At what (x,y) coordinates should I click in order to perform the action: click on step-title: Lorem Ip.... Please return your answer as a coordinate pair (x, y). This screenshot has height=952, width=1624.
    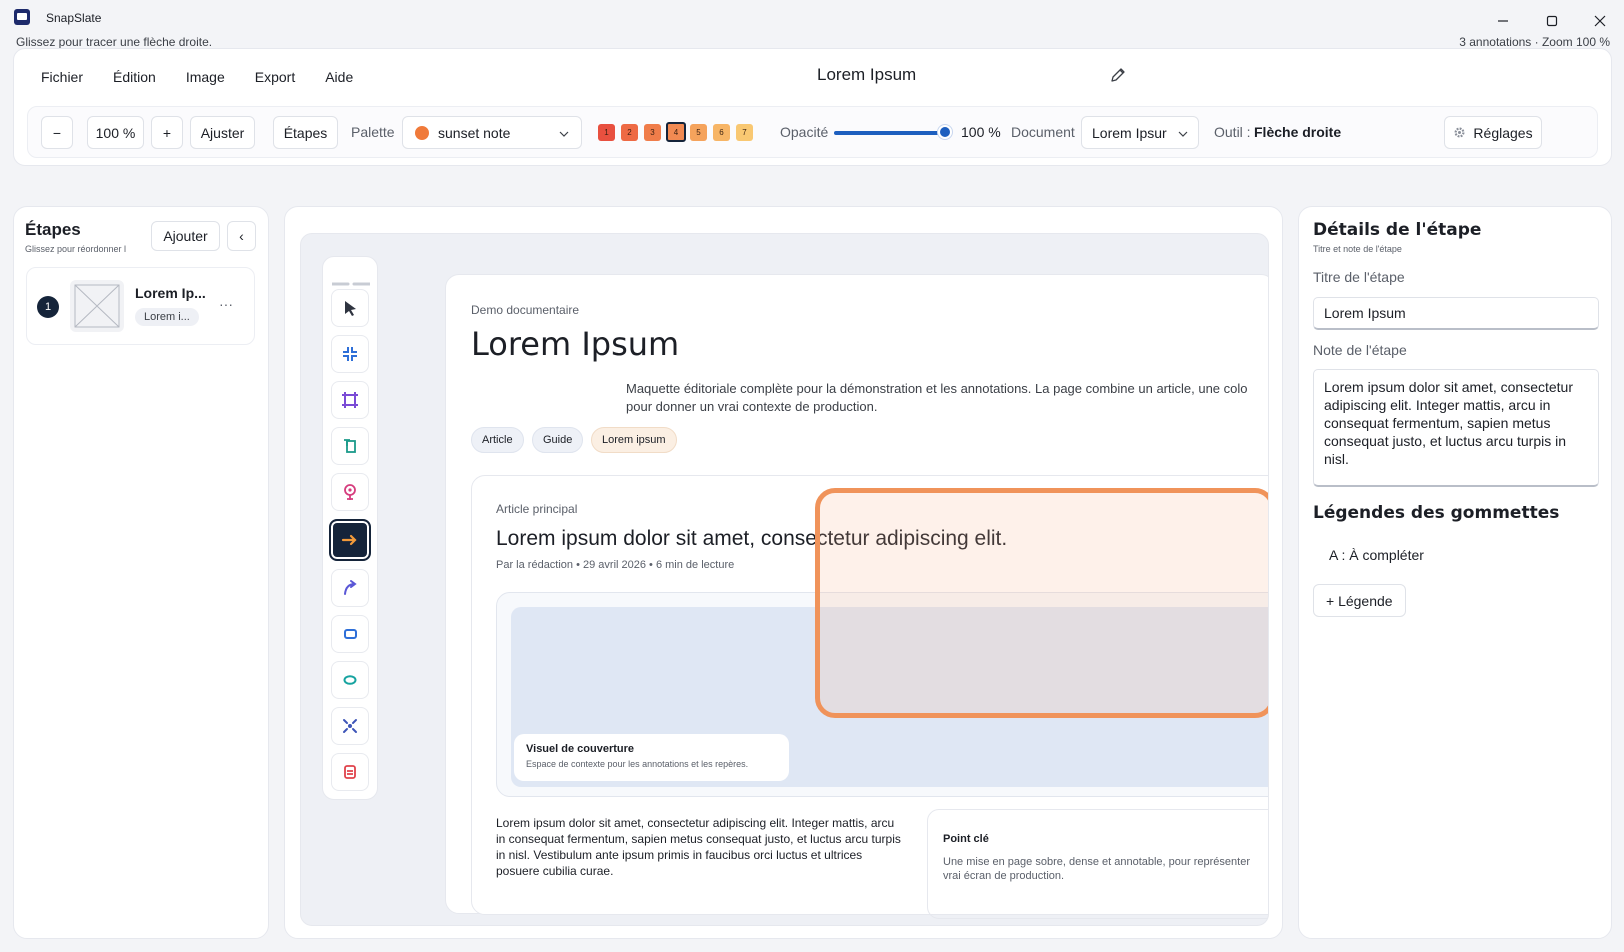
    Looking at the image, I should click on (170, 293).